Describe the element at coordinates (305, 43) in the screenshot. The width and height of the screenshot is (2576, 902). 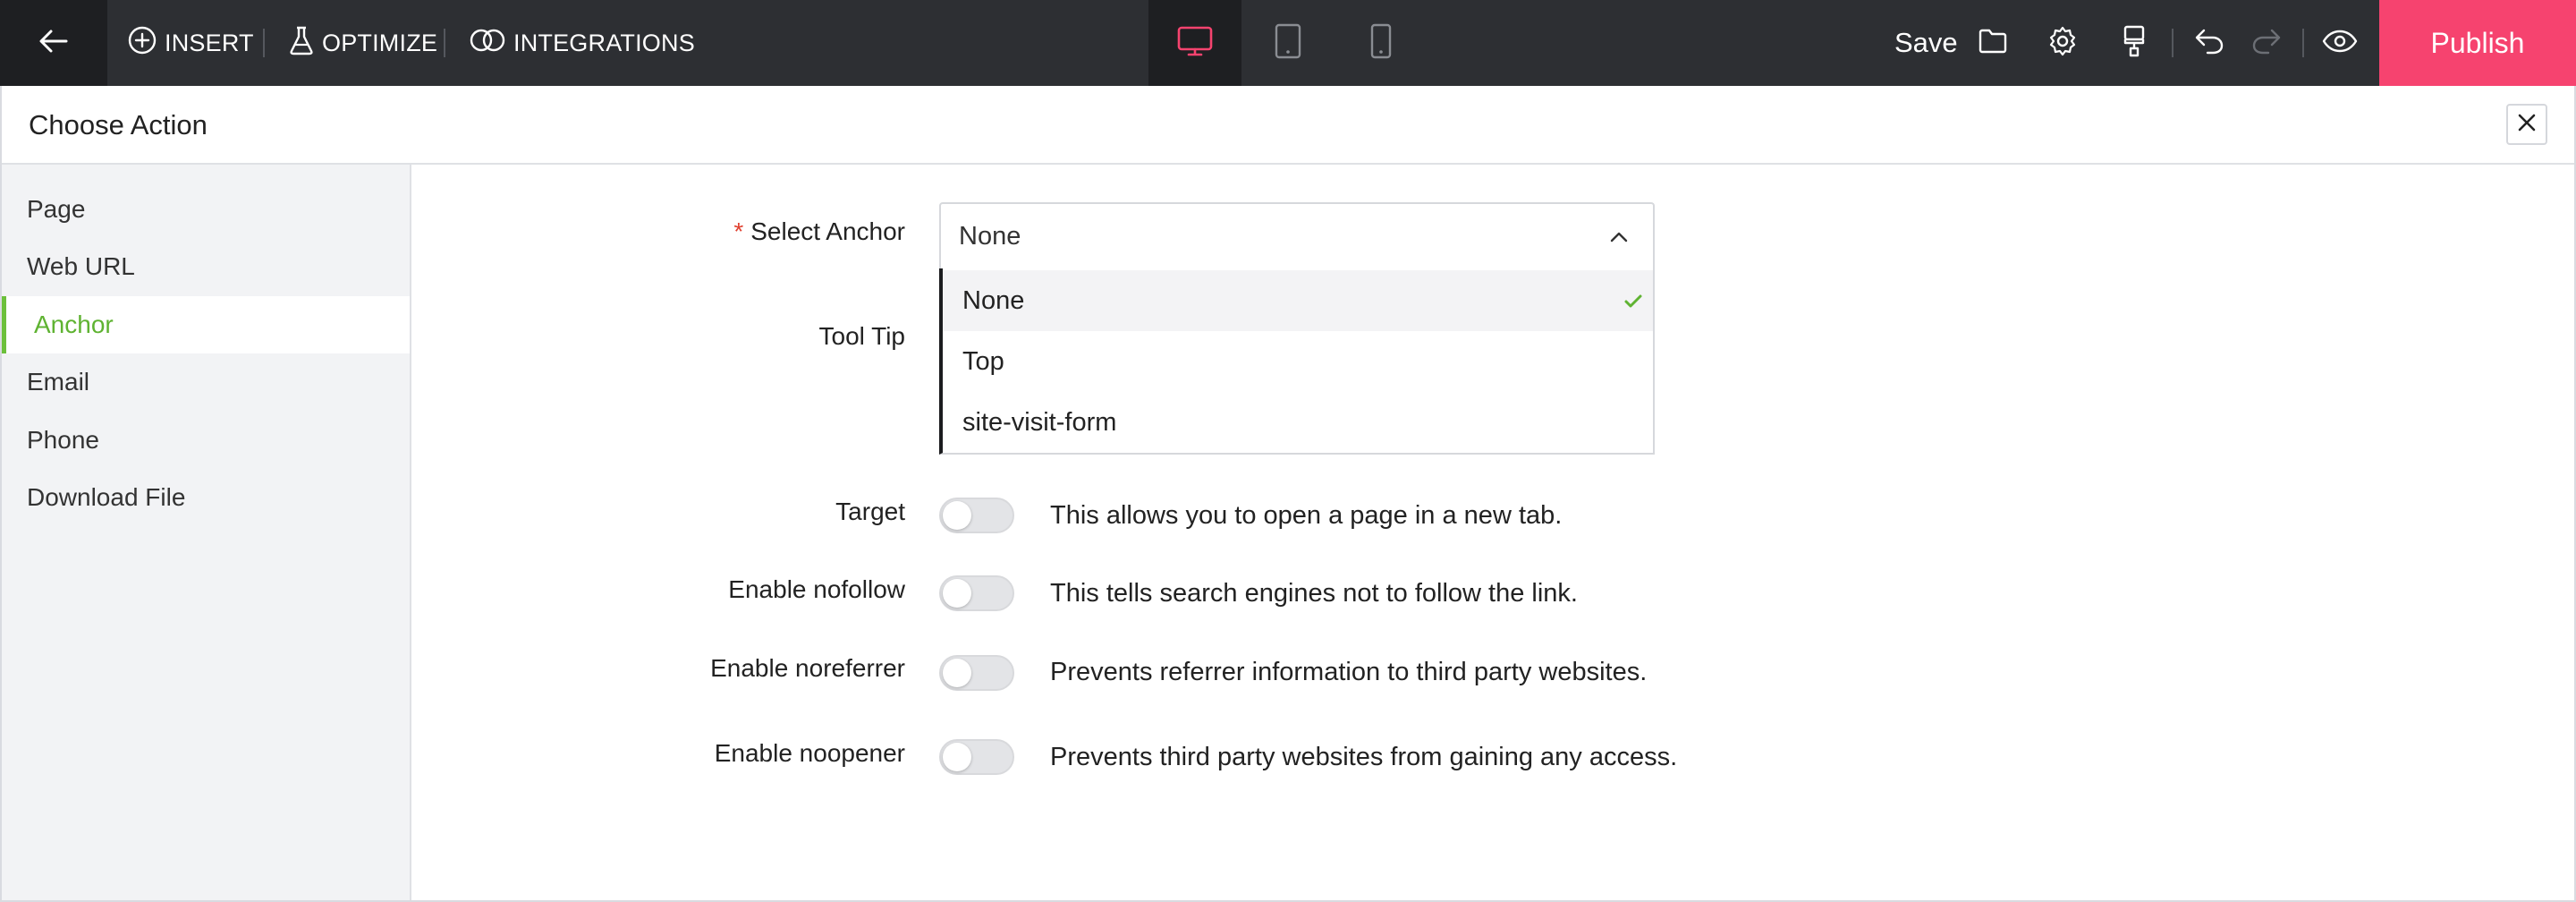
I see `flask-icon` at that location.